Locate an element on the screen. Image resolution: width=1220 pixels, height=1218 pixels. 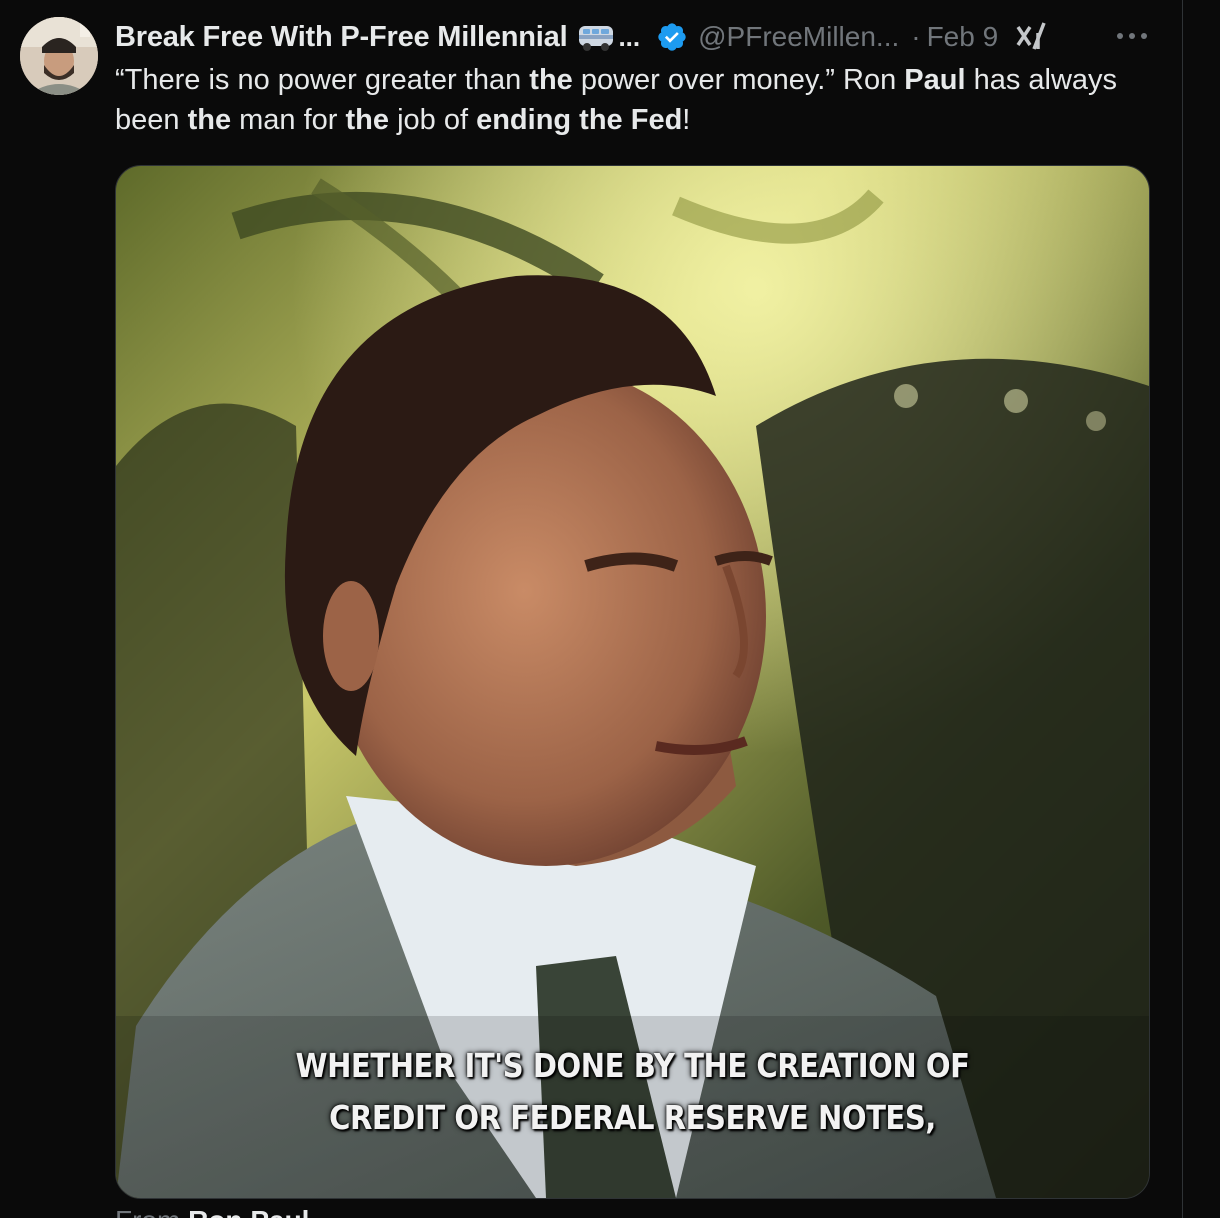
tweet-text-segment: “There is no power greater than is located at coordinates (322, 80).